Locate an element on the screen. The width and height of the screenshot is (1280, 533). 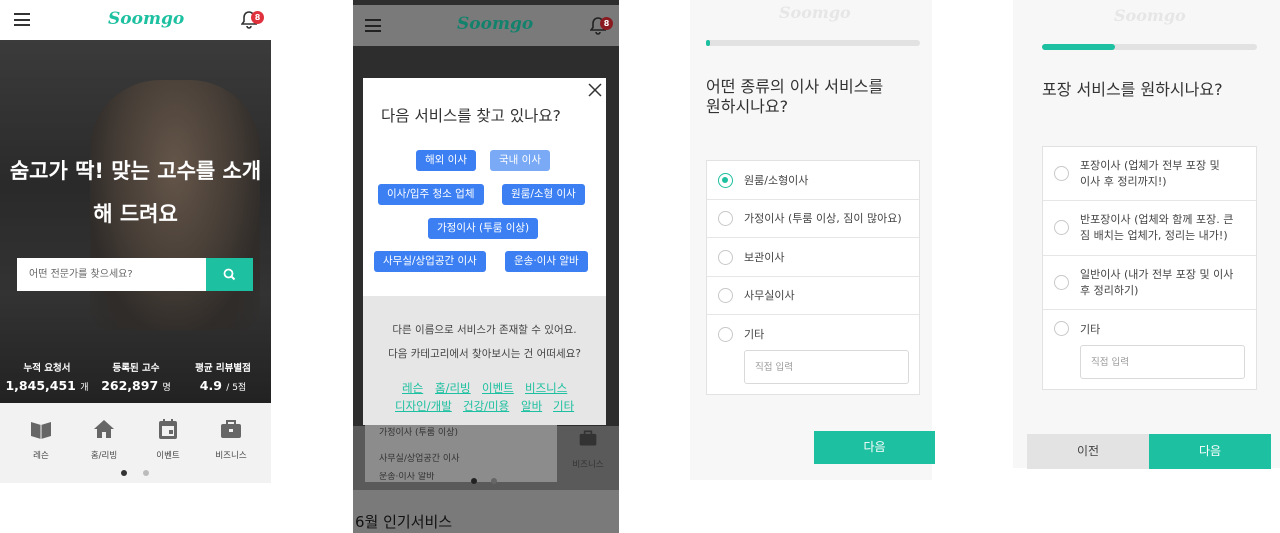
link-lesson: 레슨 is located at coordinates (412, 388).